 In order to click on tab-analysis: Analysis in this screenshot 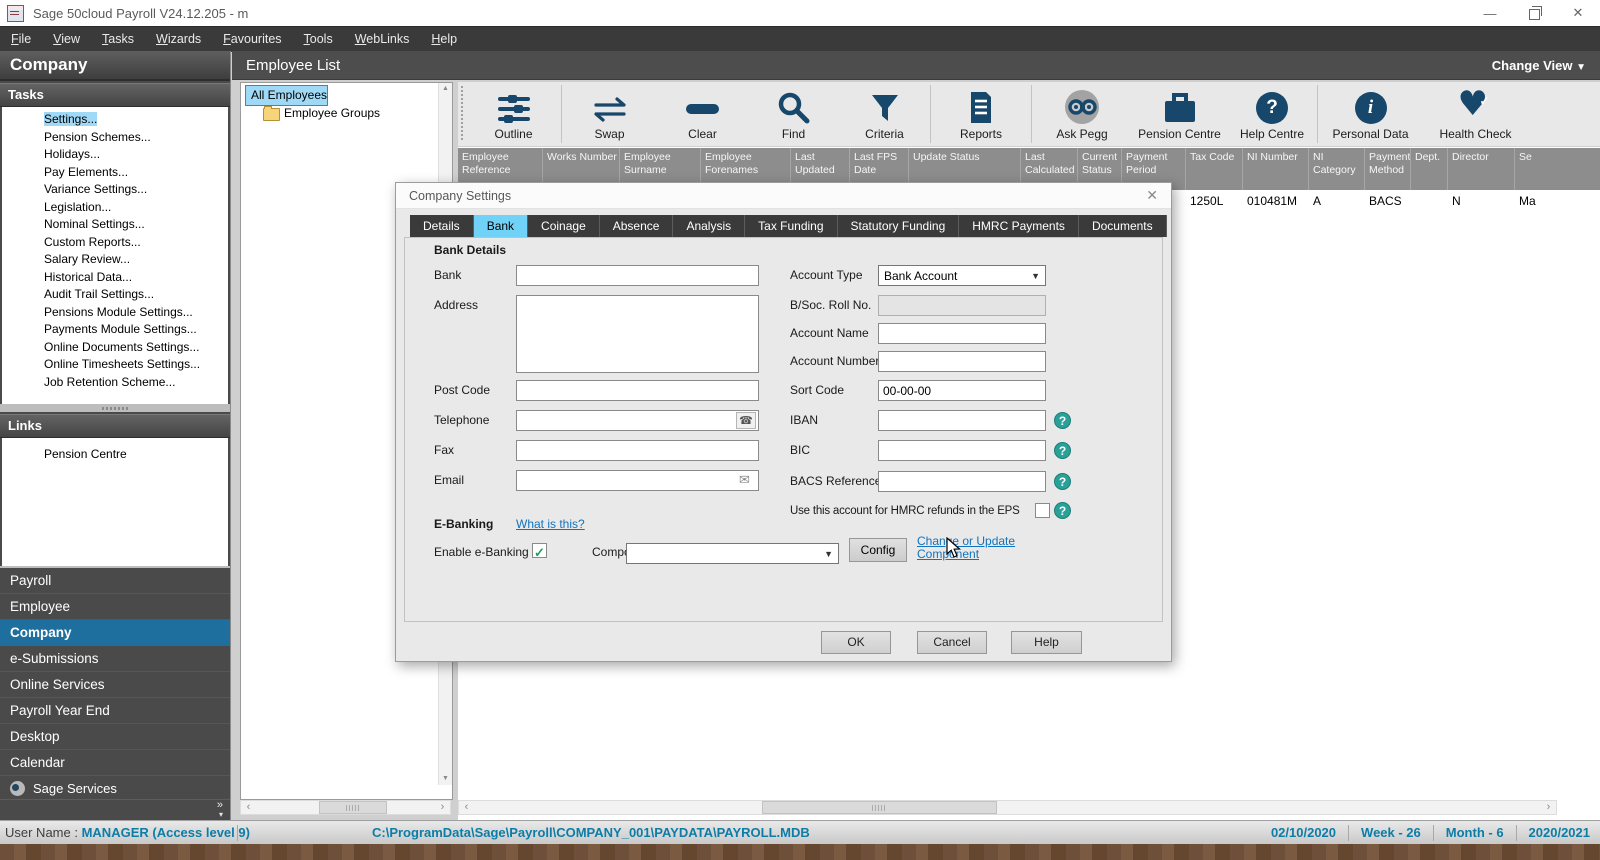, I will do `click(709, 226)`.